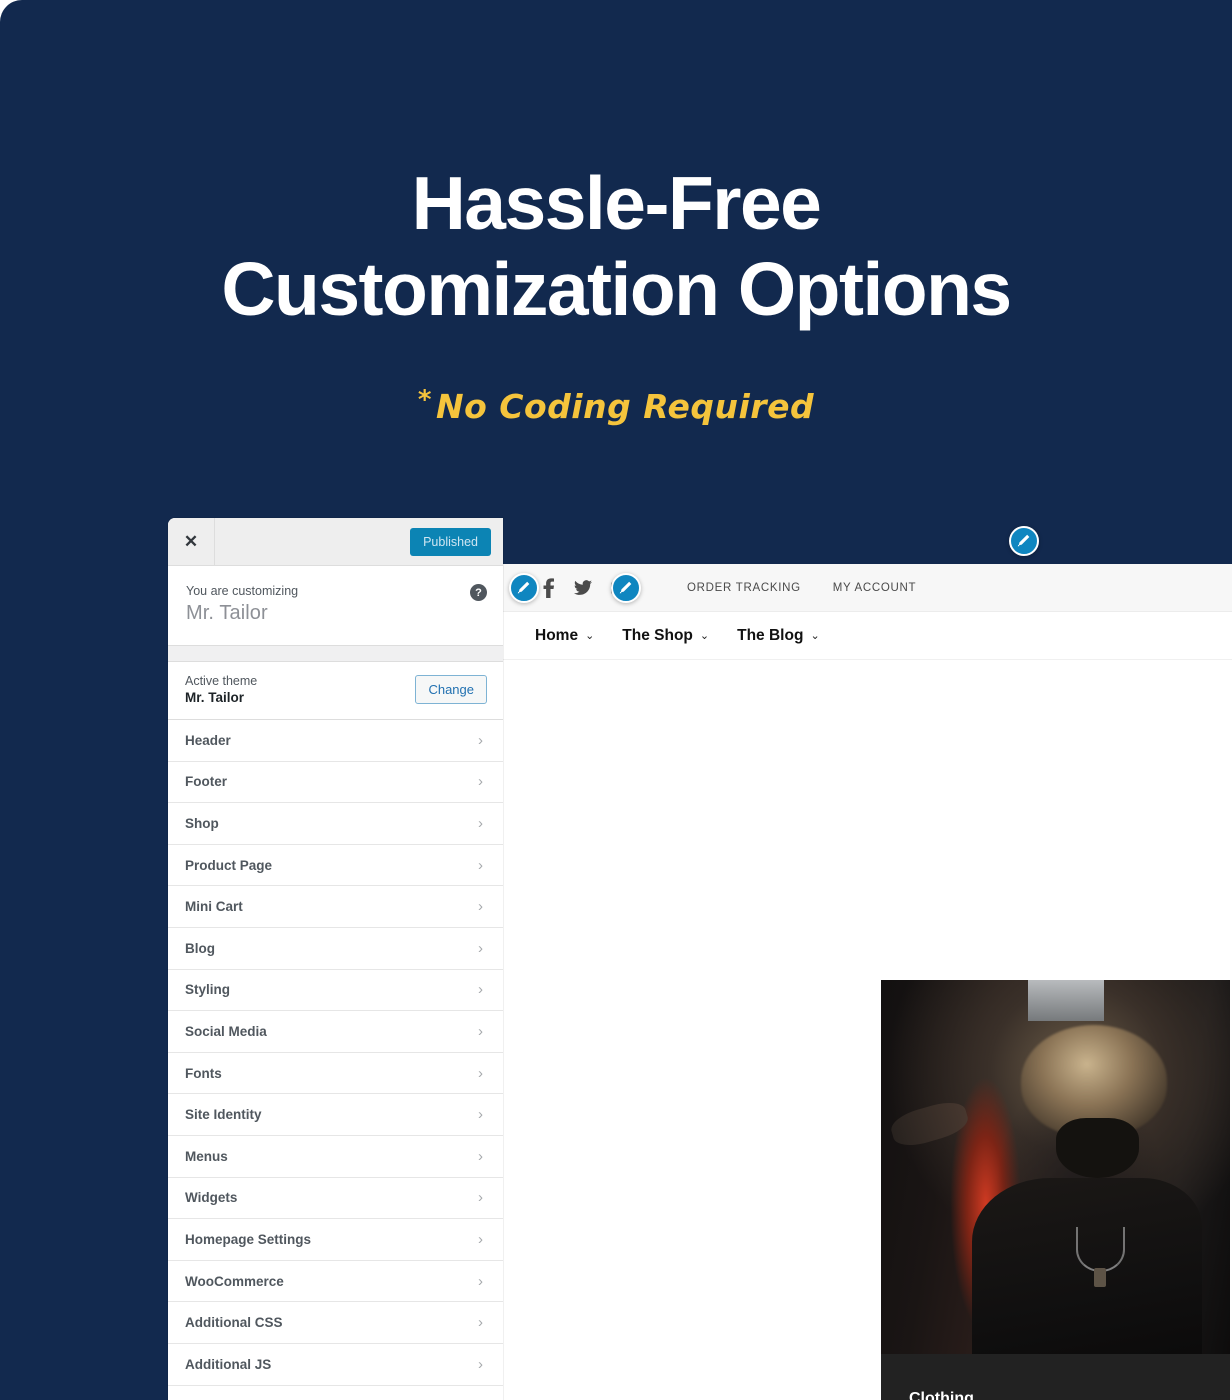 The image size is (1232, 1400). I want to click on active-theme-text: Active theme Mr. Tailor, so click(221, 689).